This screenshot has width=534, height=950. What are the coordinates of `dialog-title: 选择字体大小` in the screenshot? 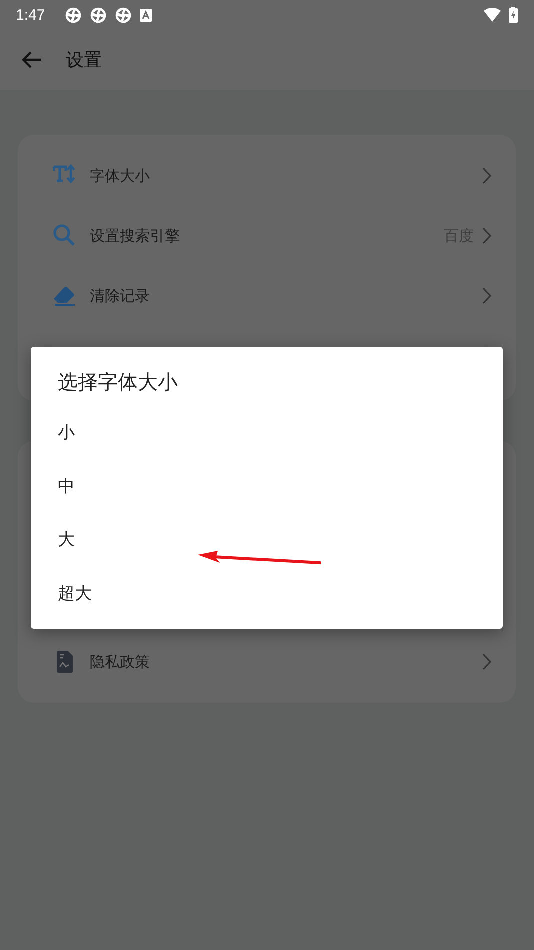 It's located at (118, 382).